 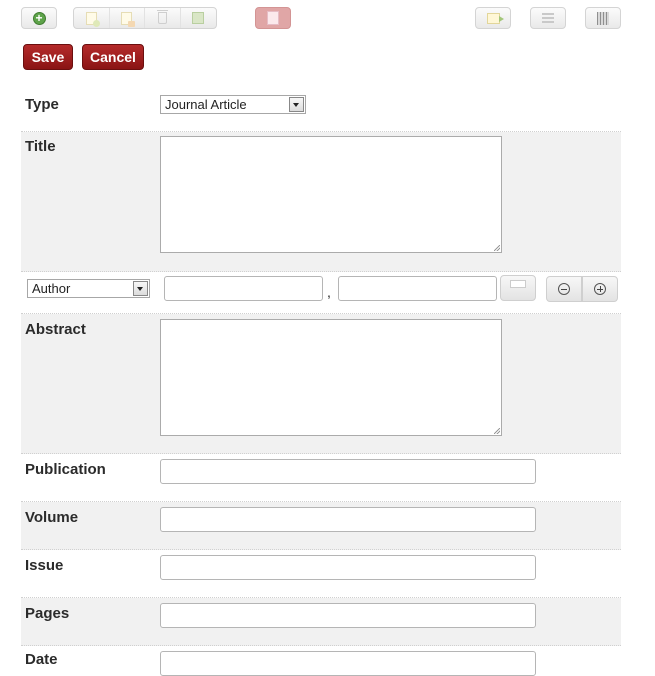 I want to click on publication-row: Publication, so click(x=321, y=478).